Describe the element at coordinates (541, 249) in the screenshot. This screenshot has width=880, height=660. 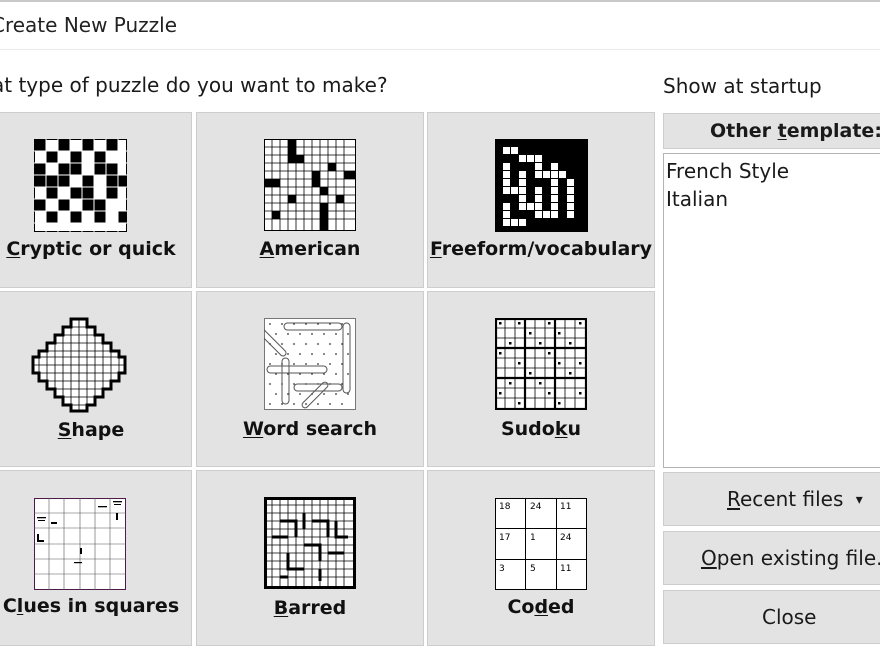
I see `freeform-vocabulary-label: Freeform/vocabulary` at that location.